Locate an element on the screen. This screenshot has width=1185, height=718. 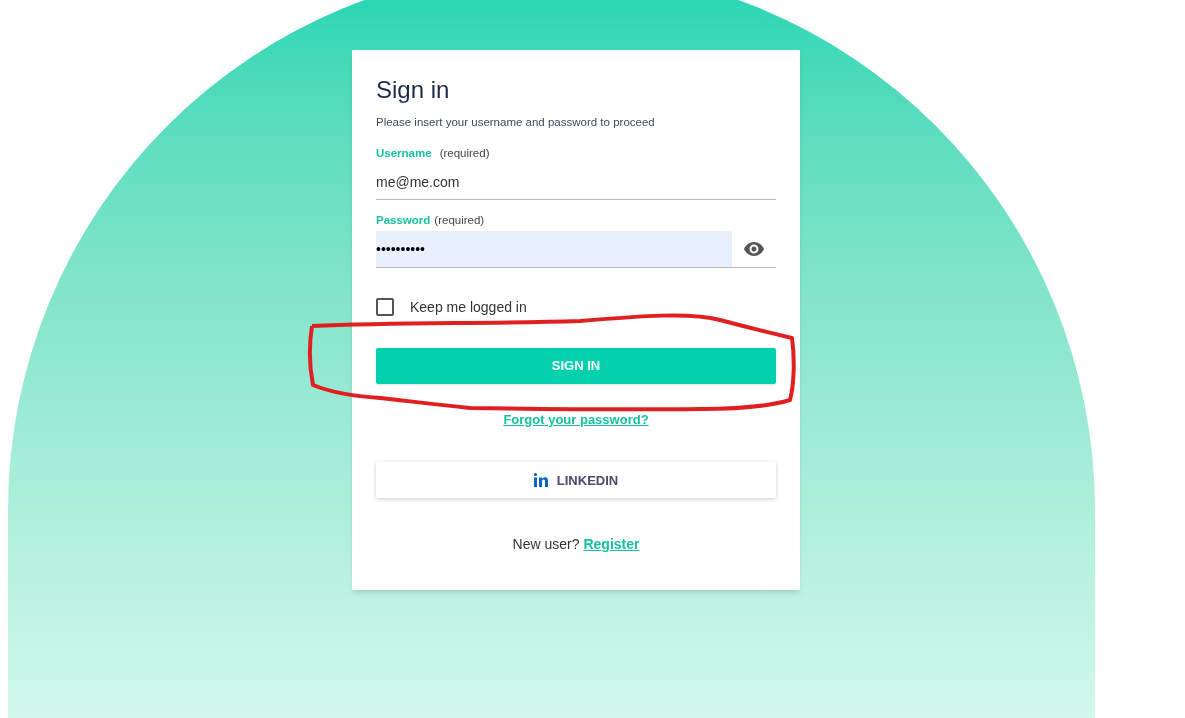
card-subtitle: Please insert your username and password to proceed is located at coordinates (516, 122).